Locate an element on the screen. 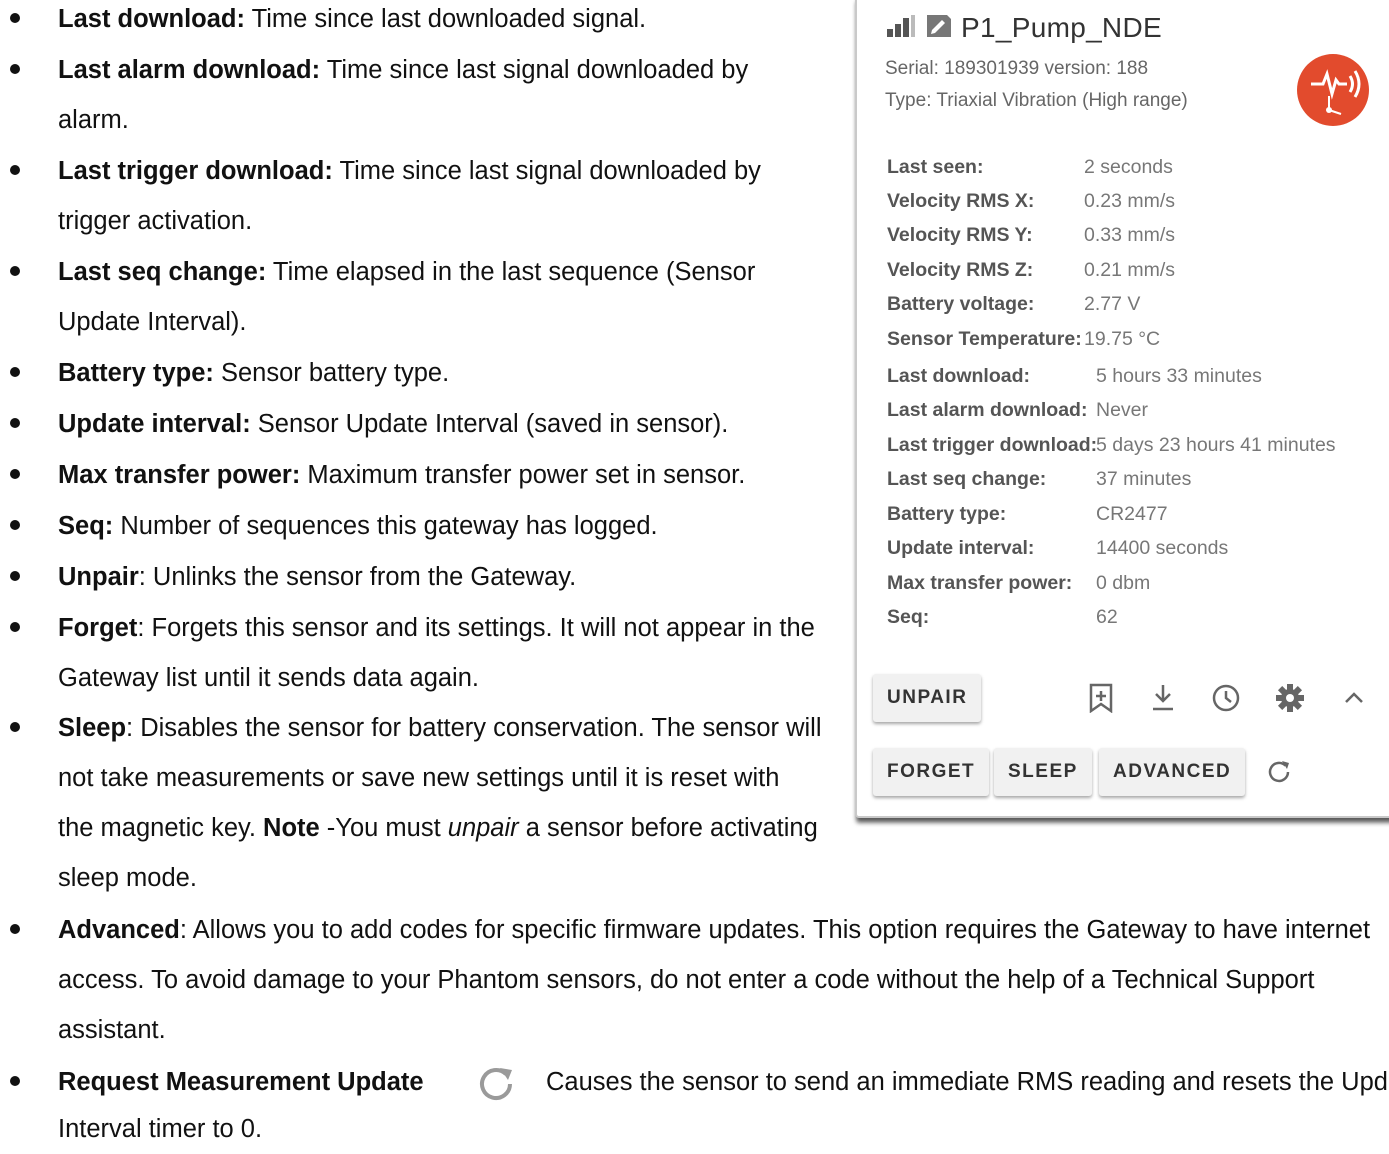 The width and height of the screenshot is (1389, 1154). info-label: Last seq change: is located at coordinates (967, 479).